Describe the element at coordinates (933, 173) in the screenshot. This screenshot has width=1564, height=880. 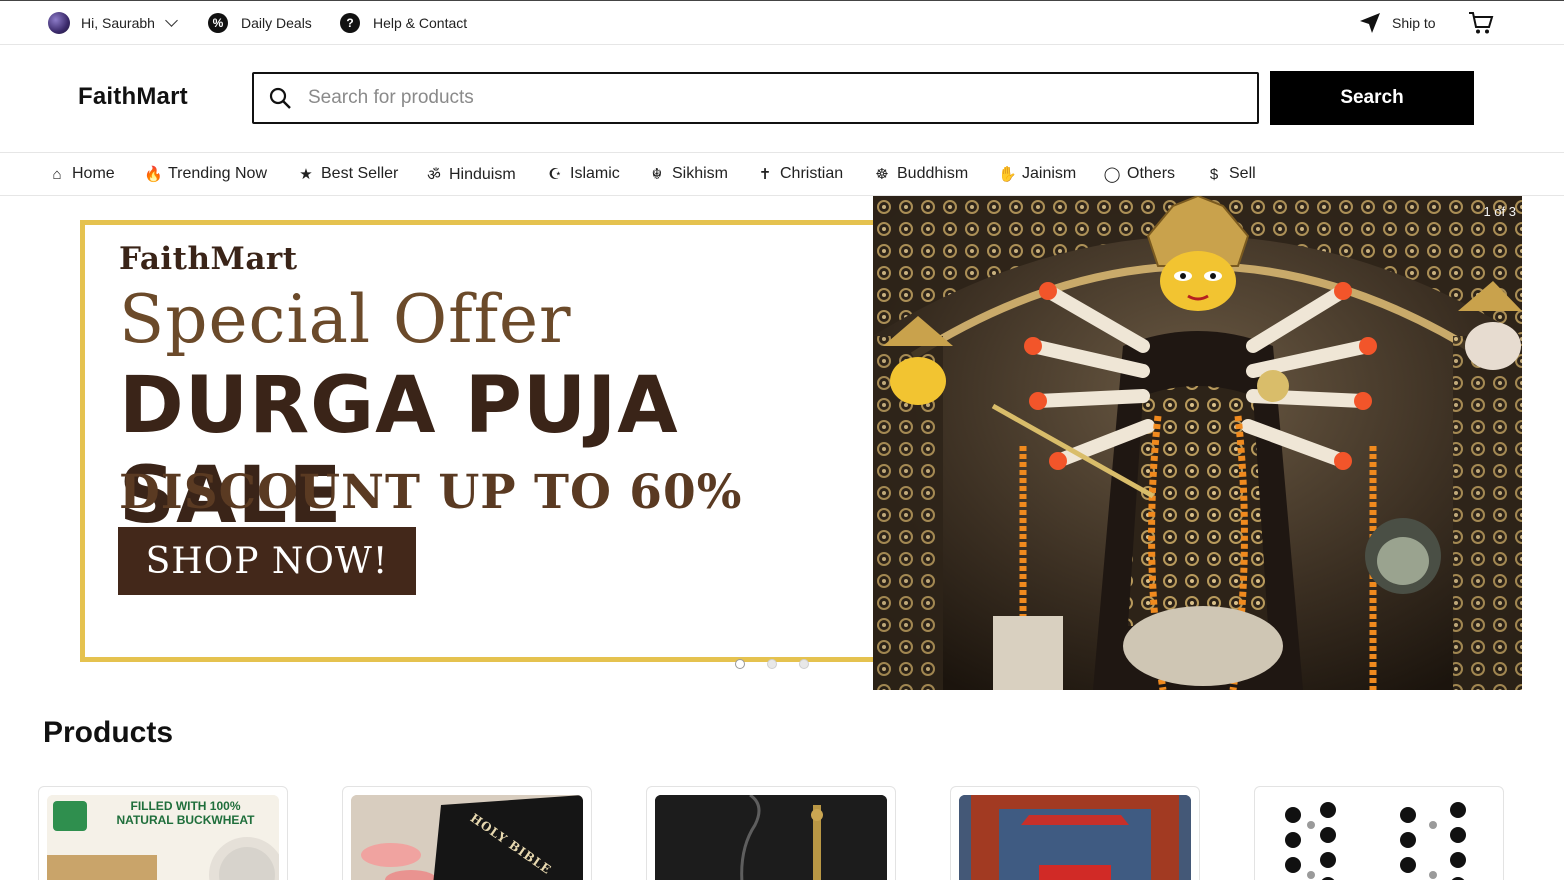
I see `nav-item-label: Buddhism` at that location.